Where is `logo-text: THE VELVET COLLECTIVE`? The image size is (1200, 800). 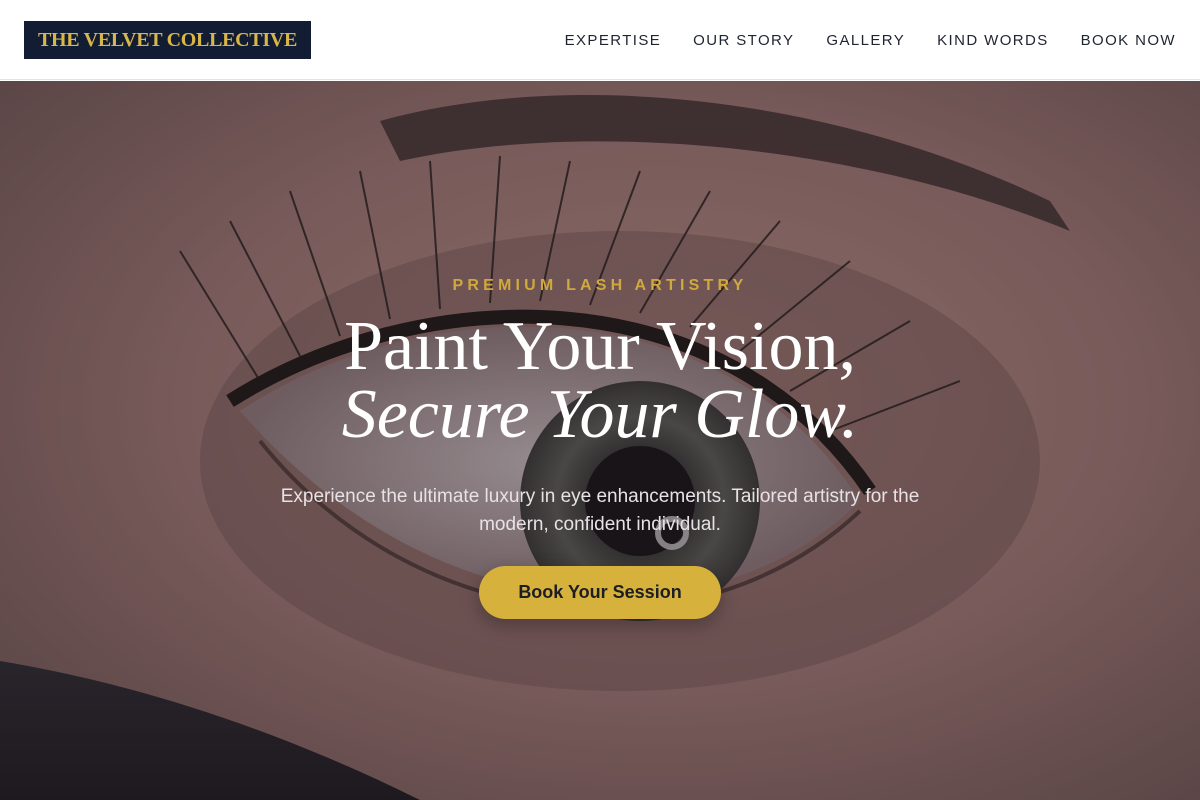
logo-text: THE VELVET COLLECTIVE is located at coordinates (167, 39).